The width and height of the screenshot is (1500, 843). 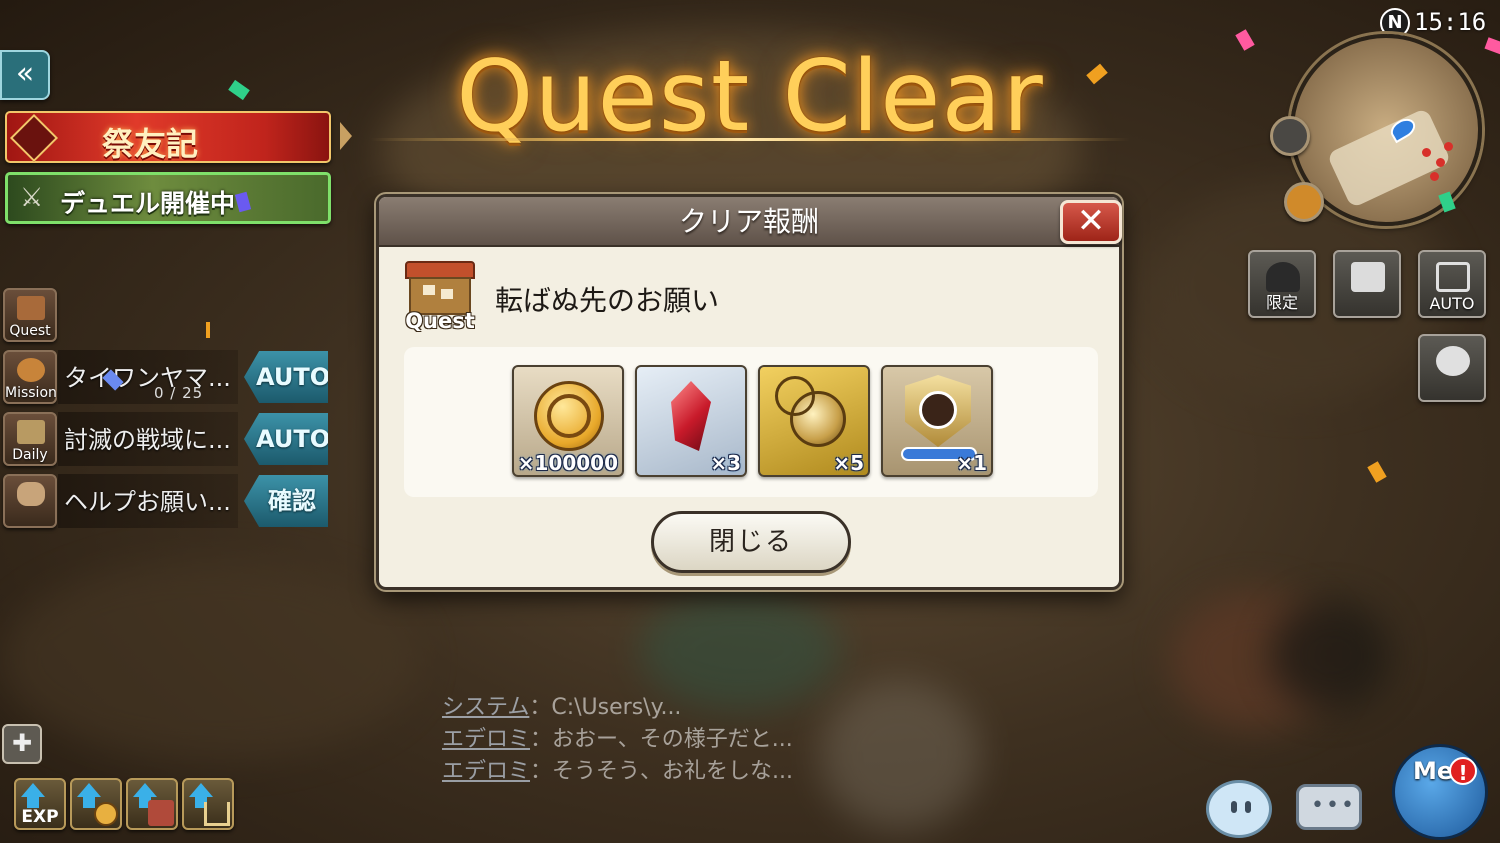 I want to click on gold-coin-icon, so click(x=569, y=416).